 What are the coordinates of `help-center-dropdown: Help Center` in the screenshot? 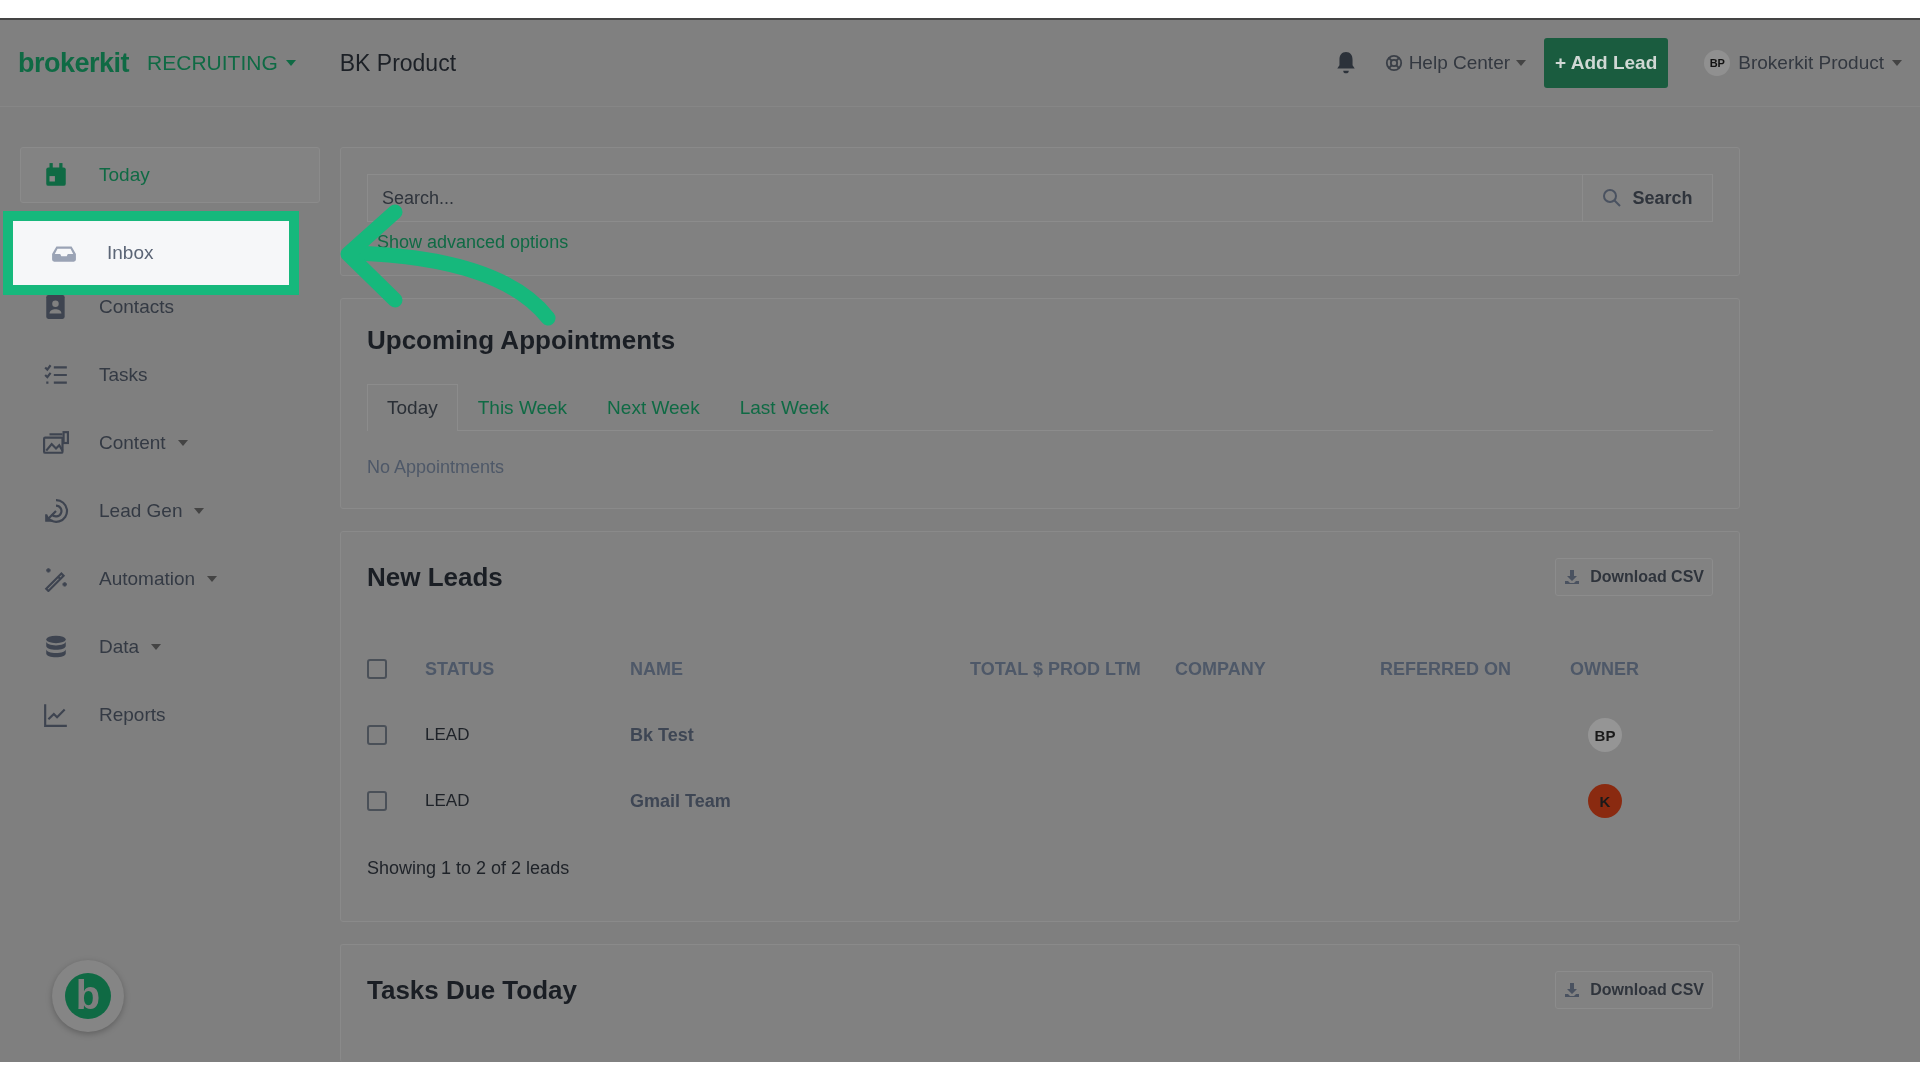 It's located at (1455, 63).